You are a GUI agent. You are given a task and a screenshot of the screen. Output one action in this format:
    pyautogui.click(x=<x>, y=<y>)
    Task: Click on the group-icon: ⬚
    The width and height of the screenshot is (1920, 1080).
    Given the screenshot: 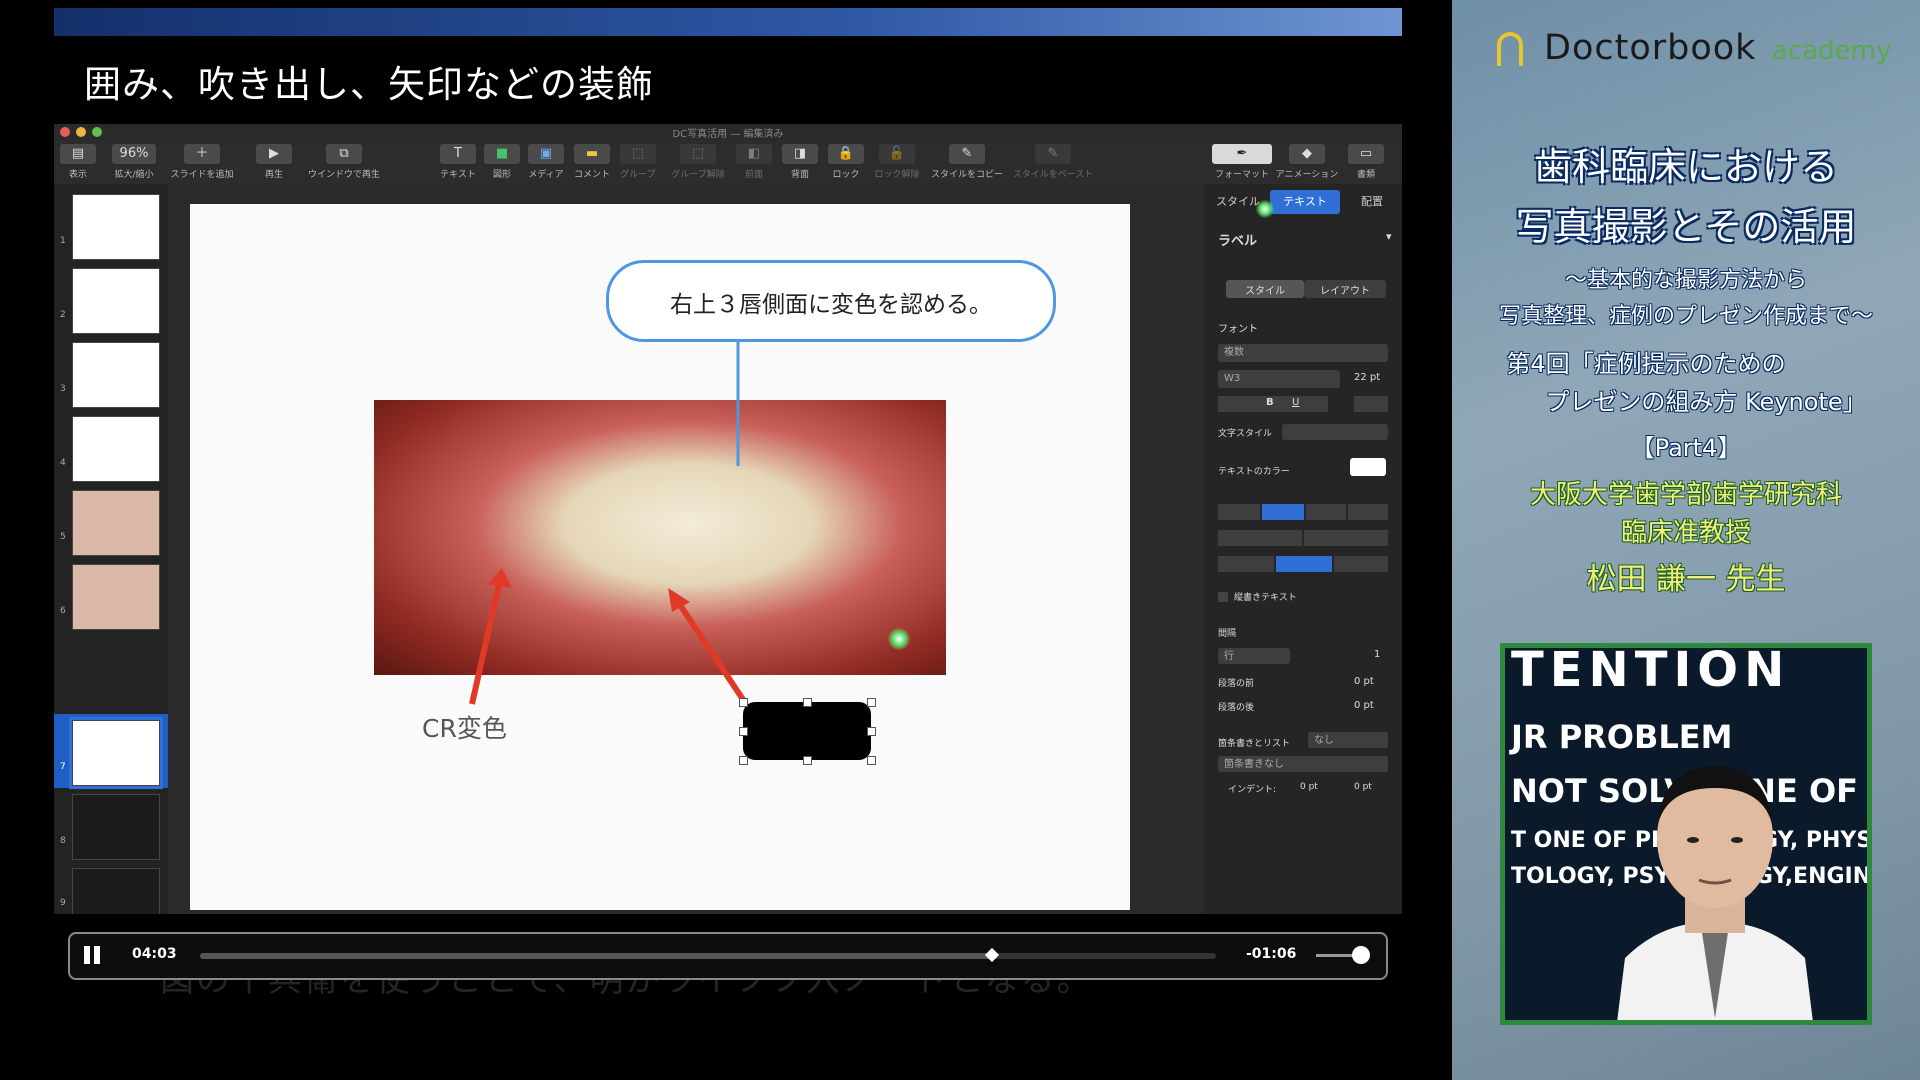 What is the action you would take?
    pyautogui.click(x=638, y=154)
    